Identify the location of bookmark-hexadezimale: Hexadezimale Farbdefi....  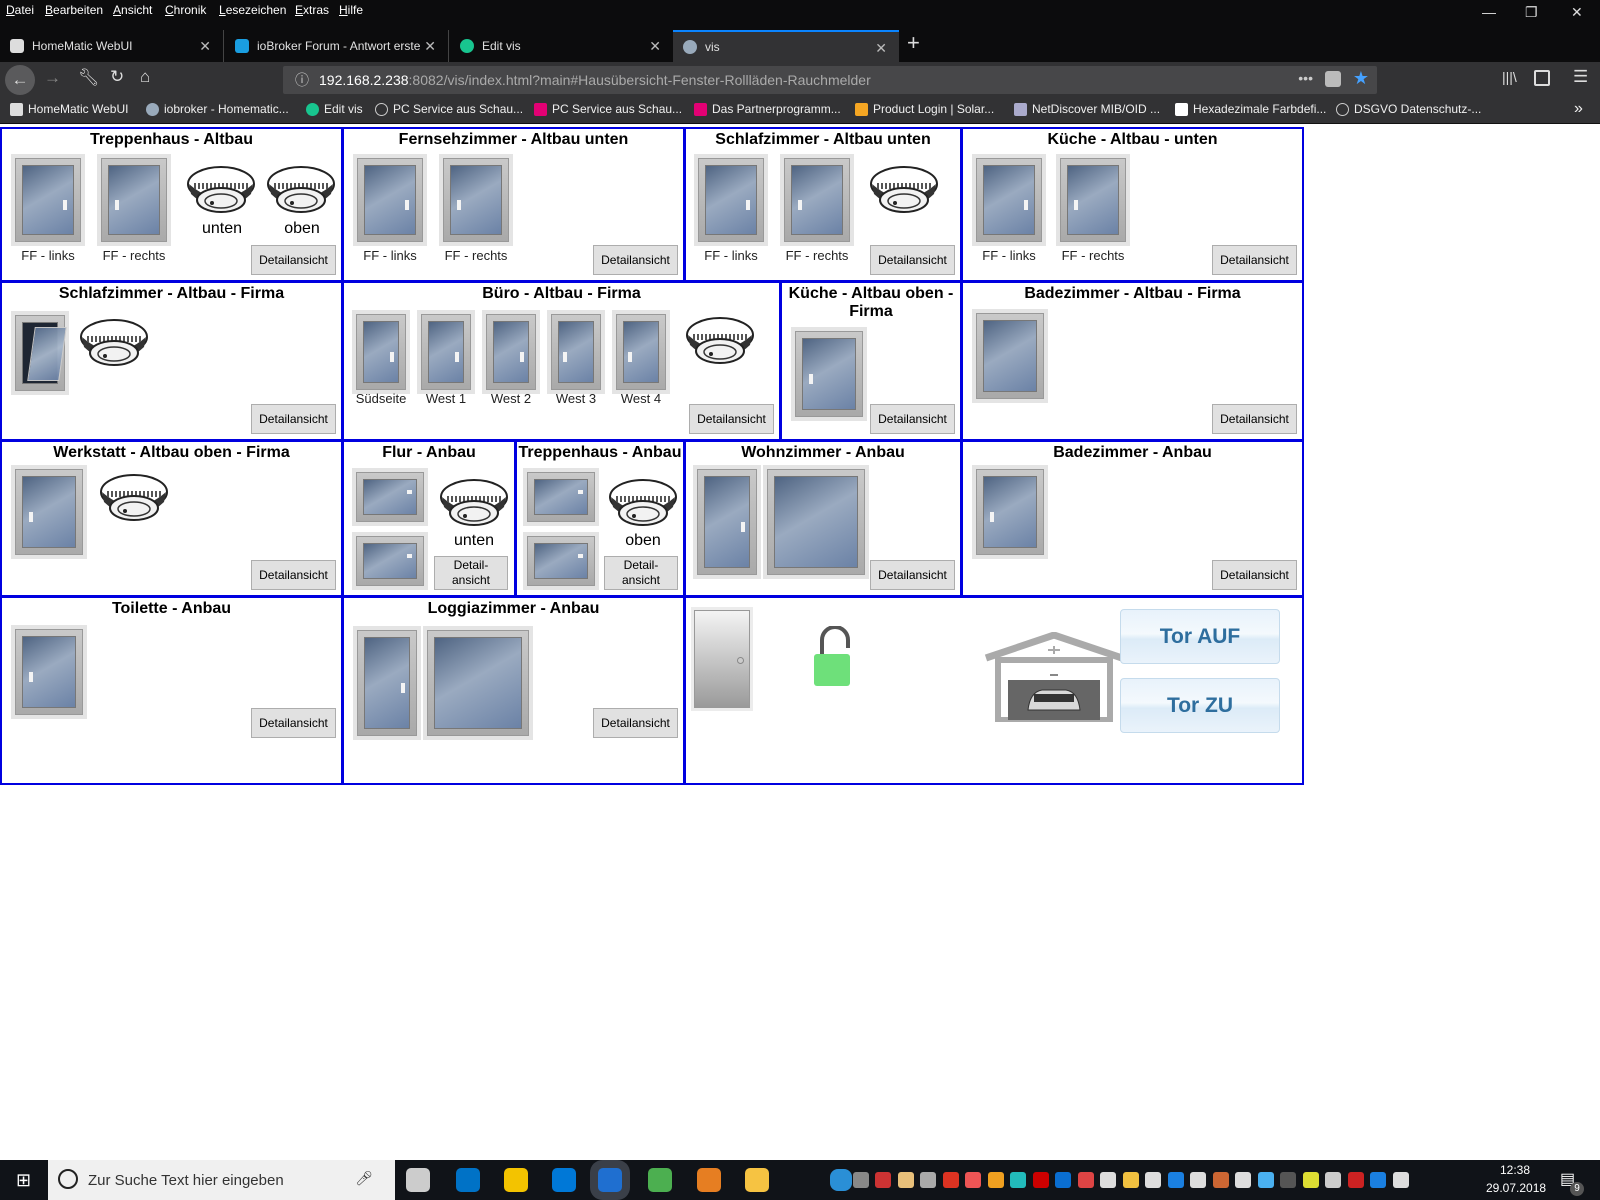
(1250, 109).